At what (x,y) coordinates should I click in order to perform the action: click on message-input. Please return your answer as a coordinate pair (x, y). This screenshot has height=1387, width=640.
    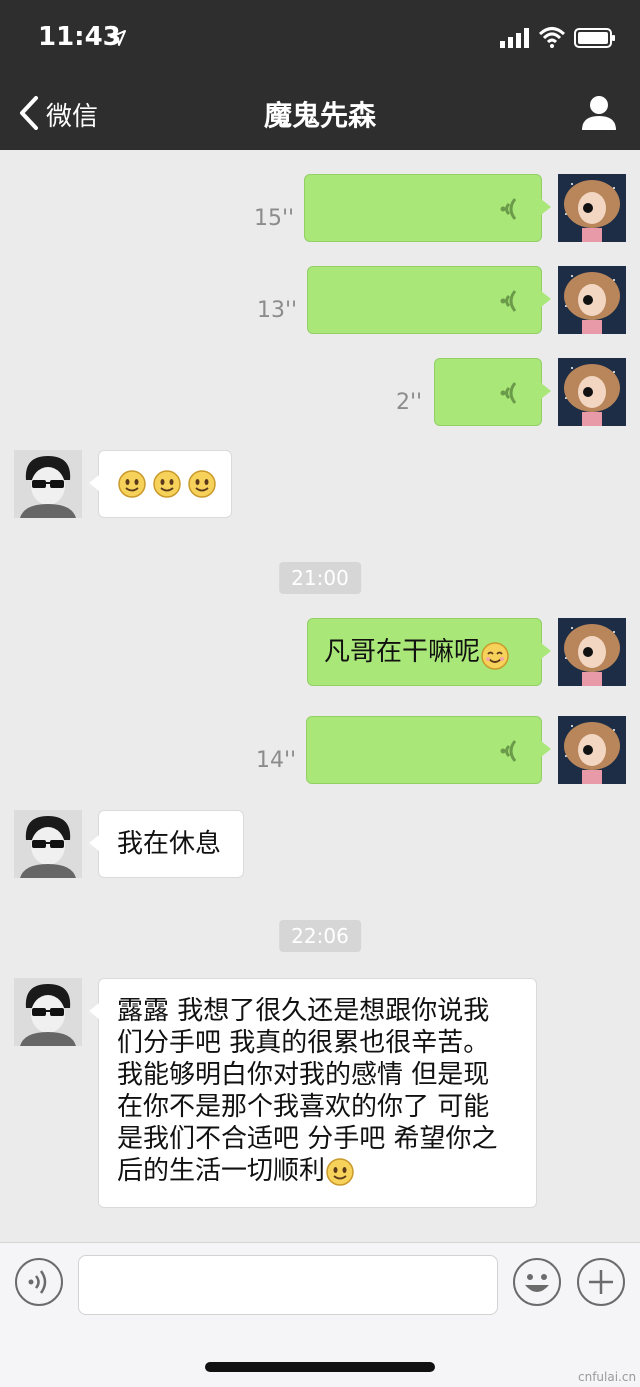
    Looking at the image, I should click on (288, 1285).